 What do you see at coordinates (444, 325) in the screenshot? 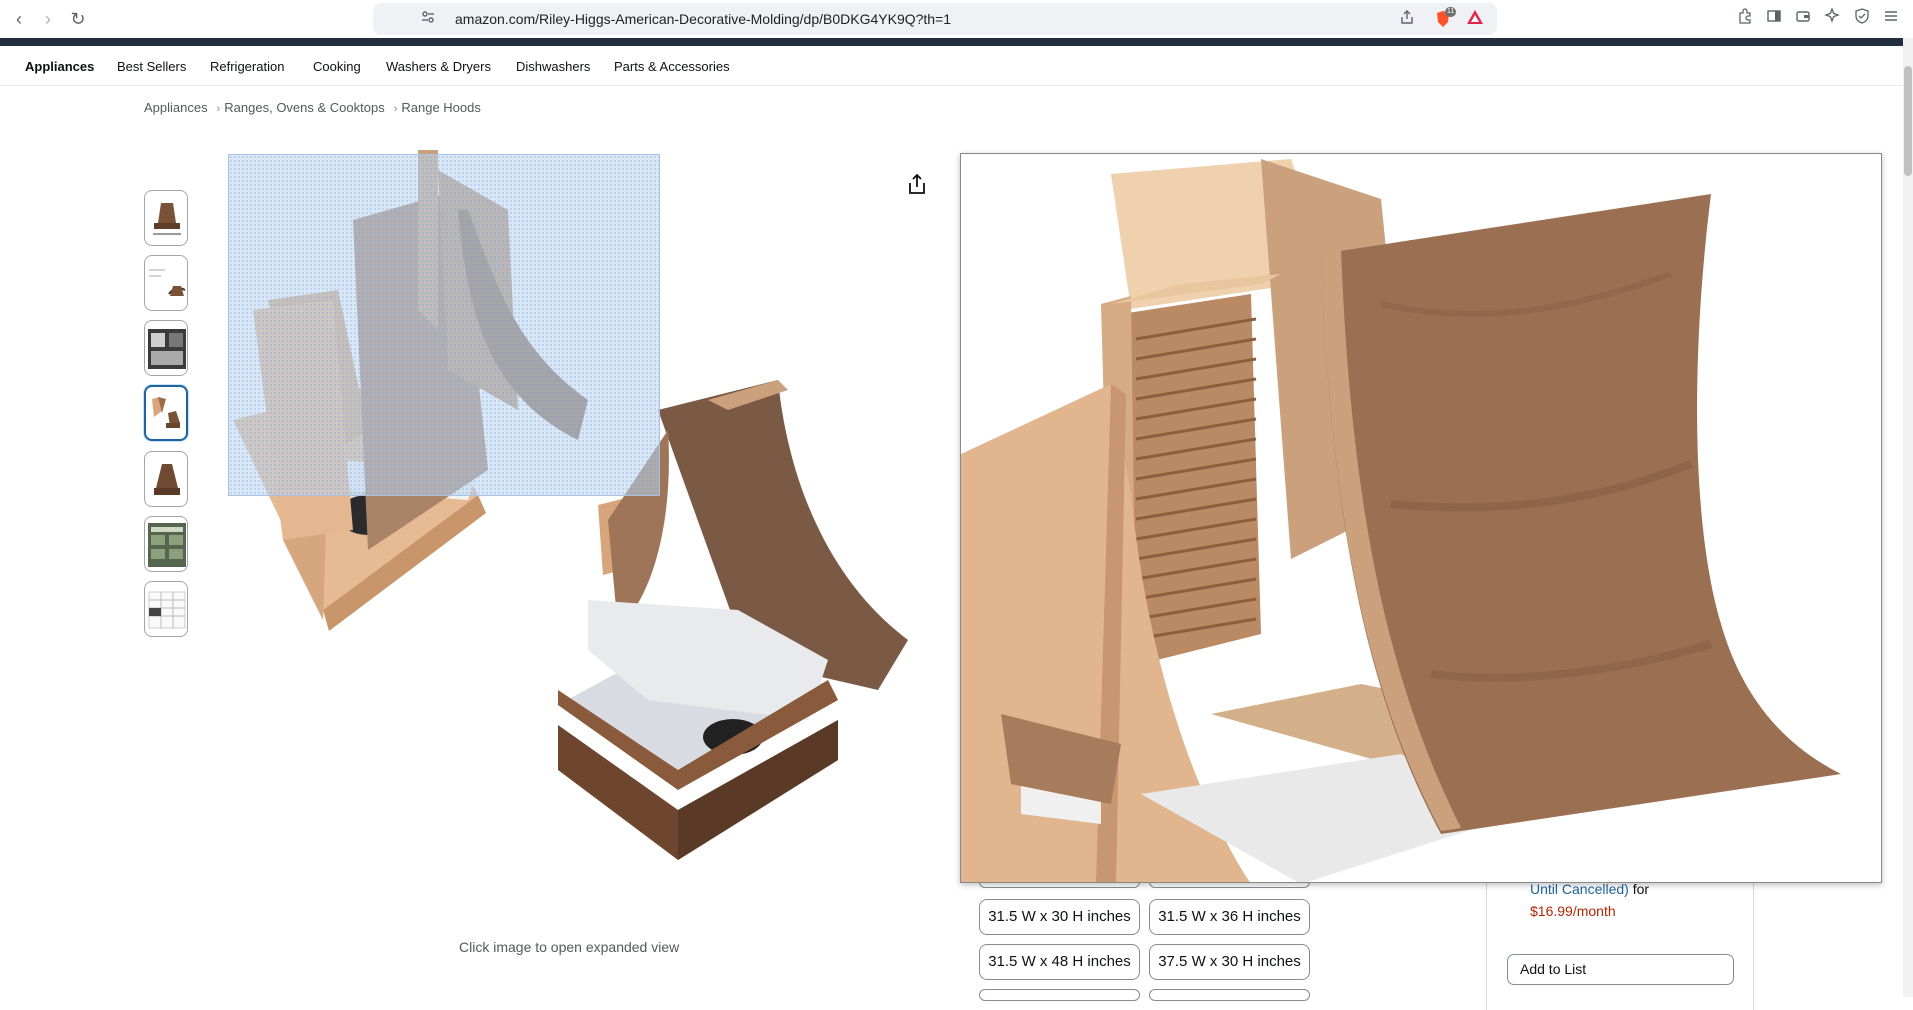
I see `zoom-lens` at bounding box center [444, 325].